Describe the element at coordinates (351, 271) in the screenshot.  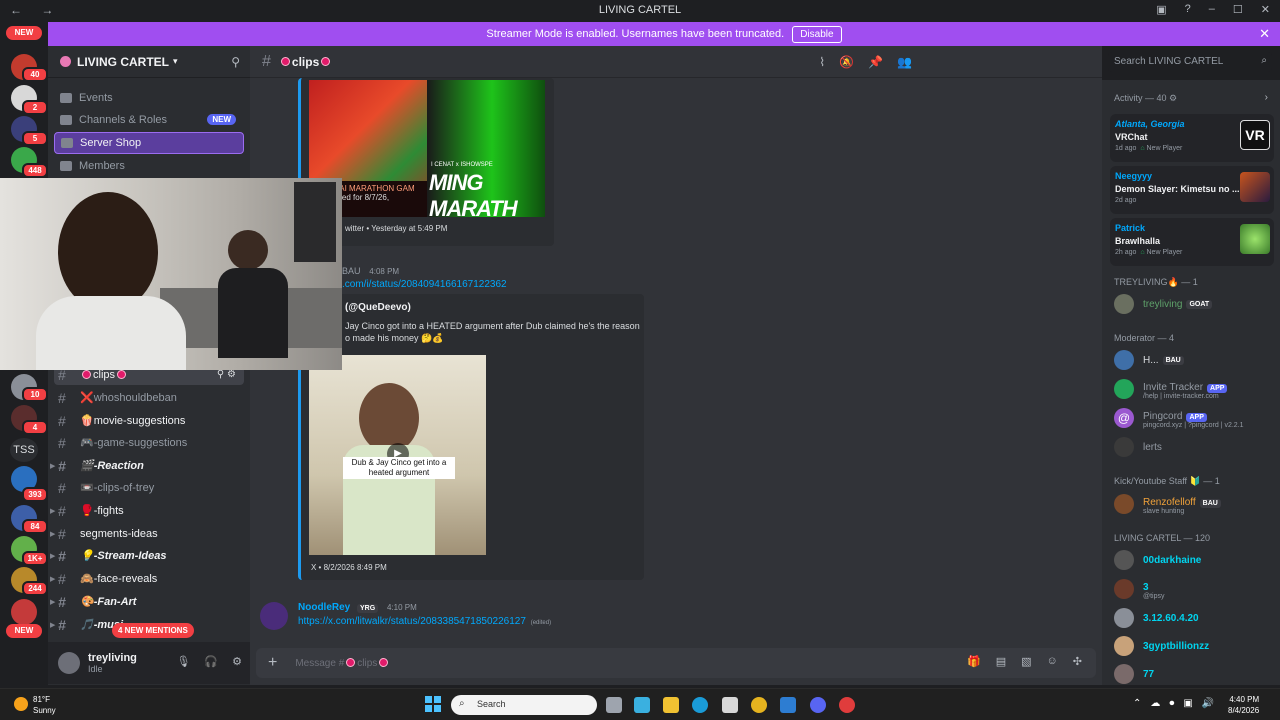
I see `message-author: BAU` at that location.